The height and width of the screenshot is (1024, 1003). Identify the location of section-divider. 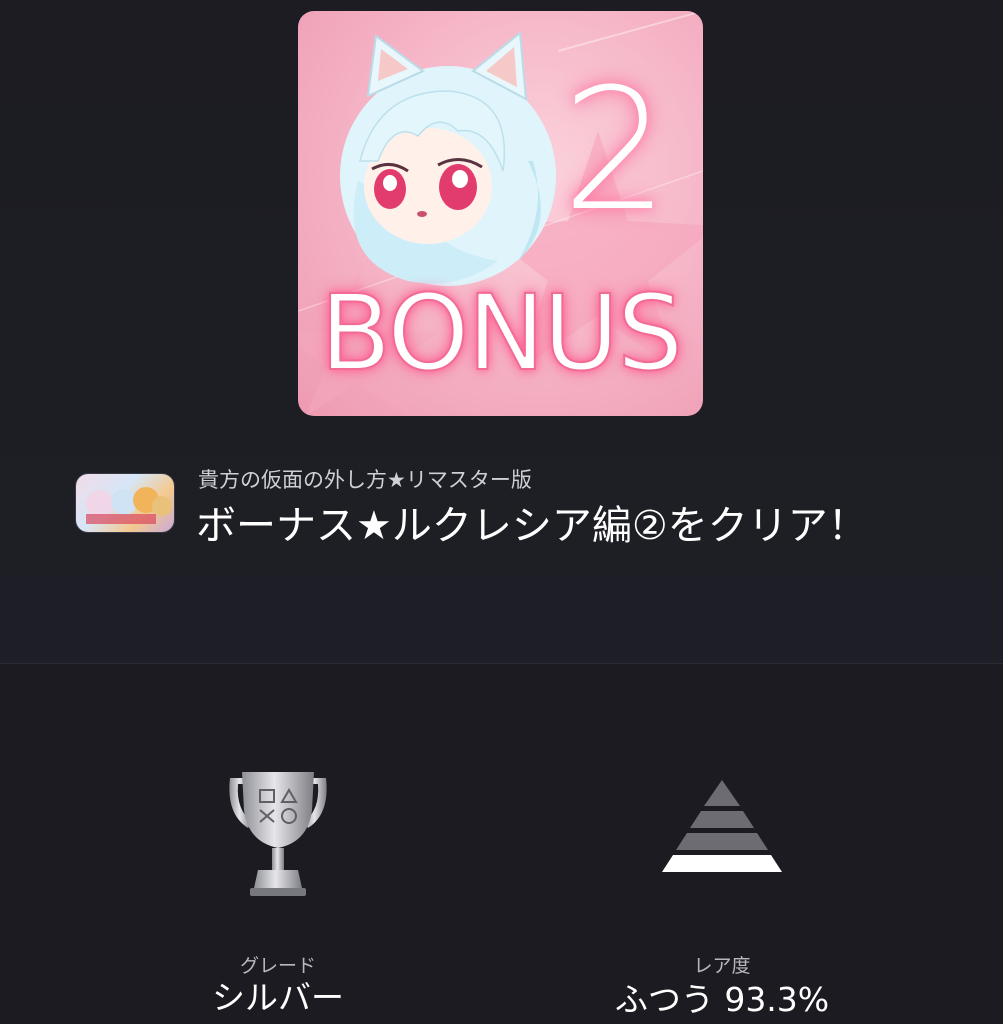
(501, 663).